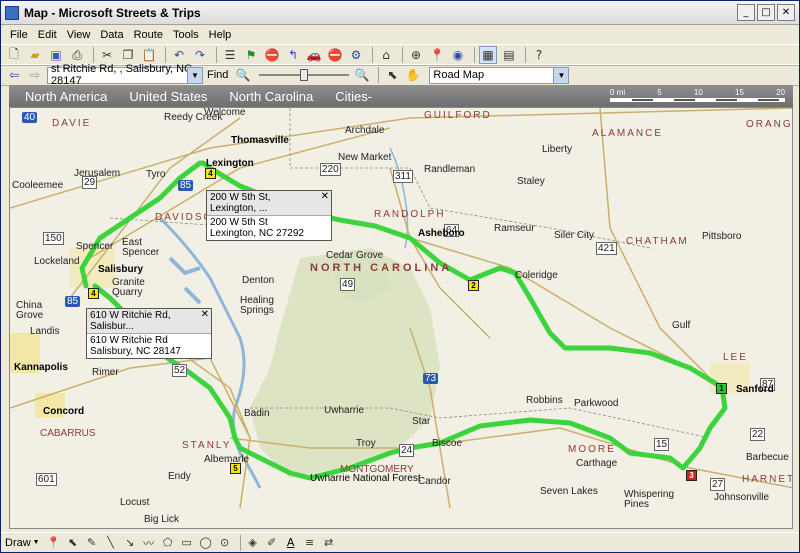 Image resolution: width=800 pixels, height=553 pixels. What do you see at coordinates (149, 55) in the screenshot?
I see `paste-icon: 📋` at bounding box center [149, 55].